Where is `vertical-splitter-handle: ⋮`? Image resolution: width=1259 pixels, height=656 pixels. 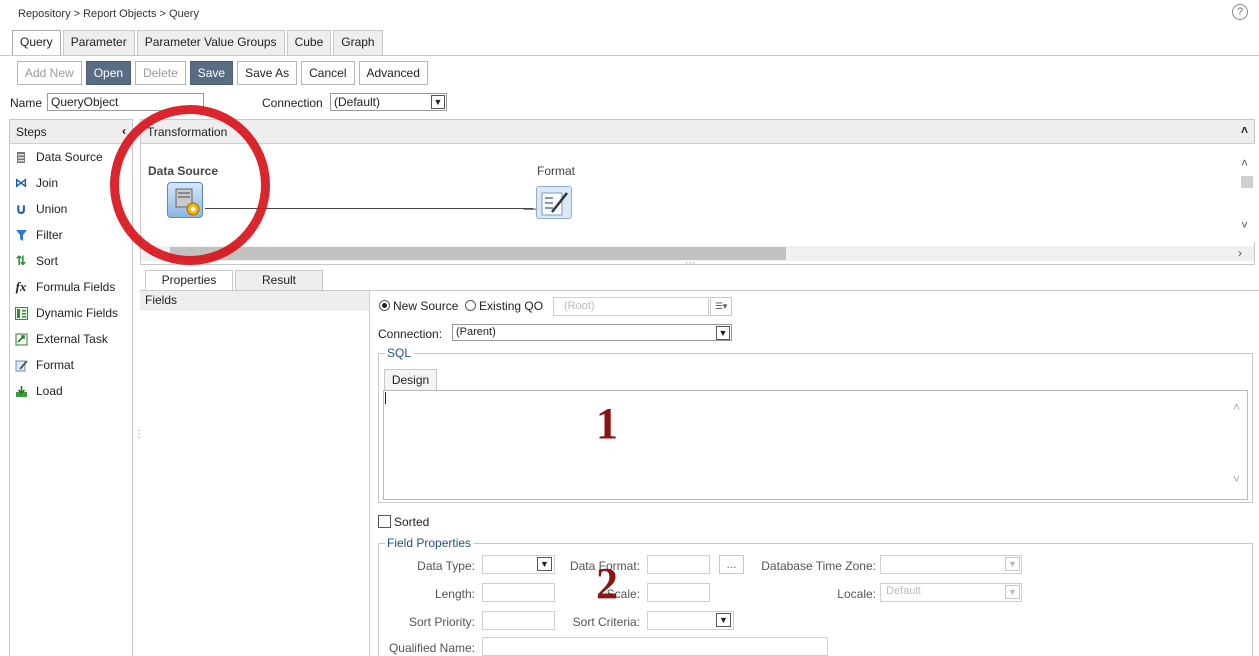
vertical-splitter-handle: ⋮ is located at coordinates (139, 435).